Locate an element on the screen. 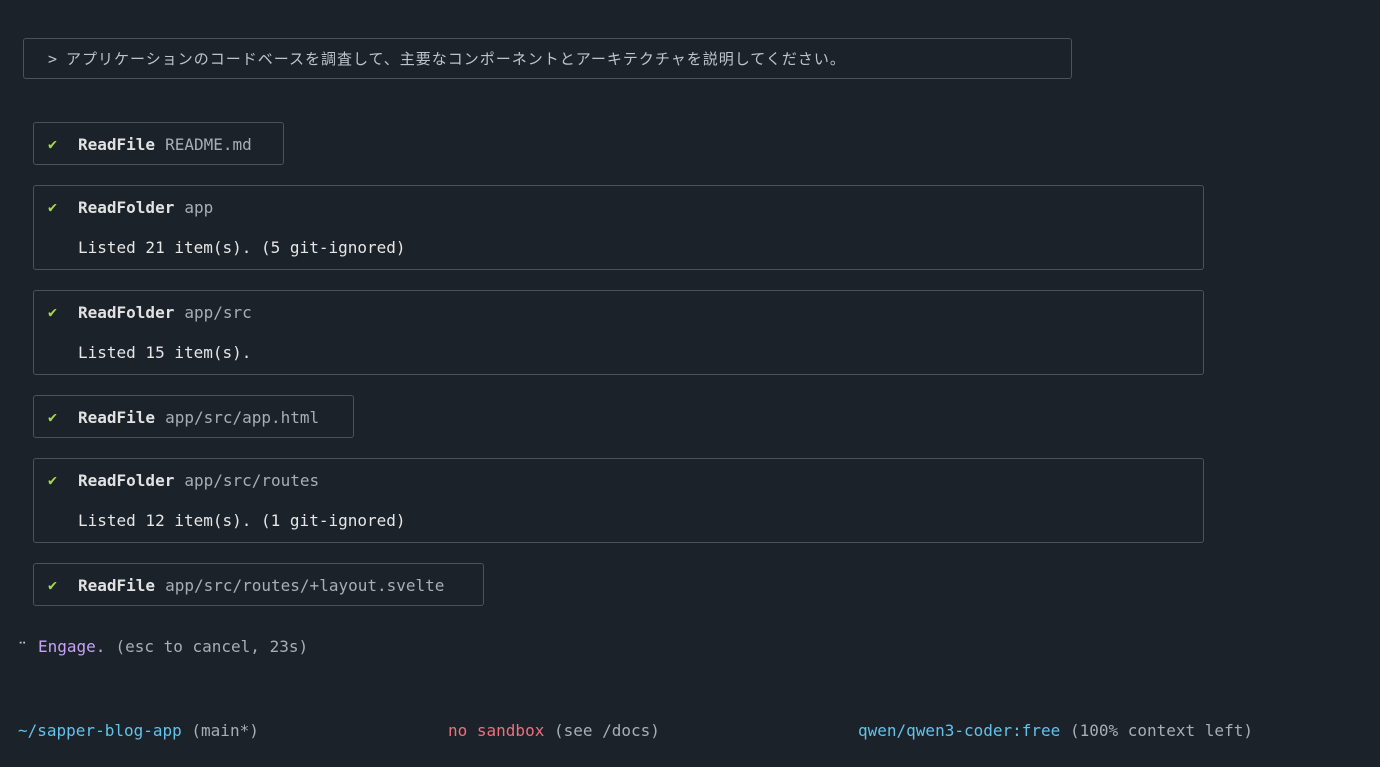 The image size is (1380, 767). tool-result: Listed 15 item(s). is located at coordinates (165, 352).